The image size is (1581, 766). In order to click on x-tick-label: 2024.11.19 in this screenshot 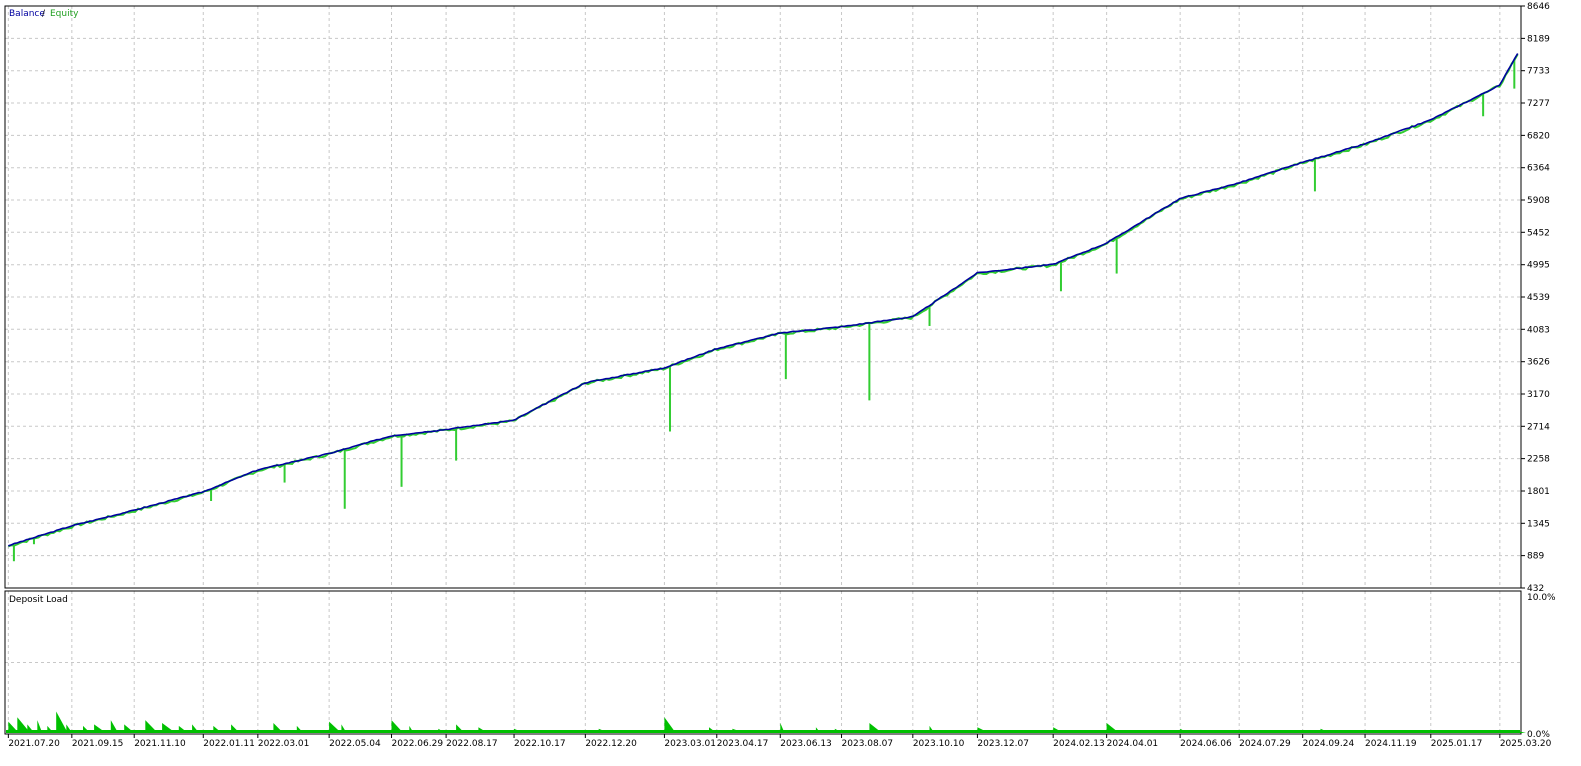, I will do `click(1391, 744)`.